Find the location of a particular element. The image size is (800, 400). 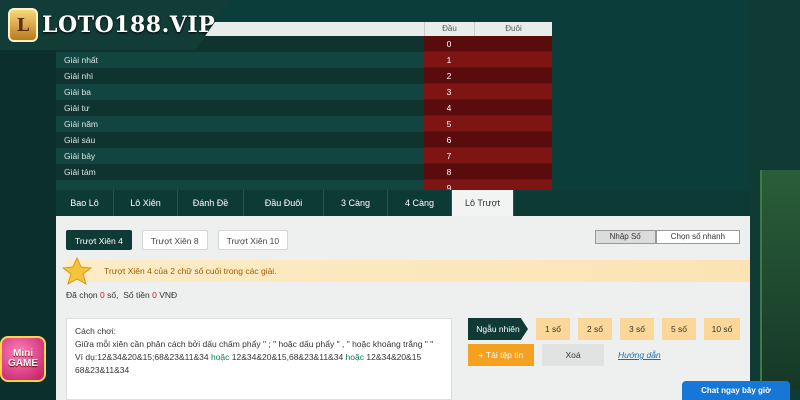

money-label: Số tiền is located at coordinates (136, 295).